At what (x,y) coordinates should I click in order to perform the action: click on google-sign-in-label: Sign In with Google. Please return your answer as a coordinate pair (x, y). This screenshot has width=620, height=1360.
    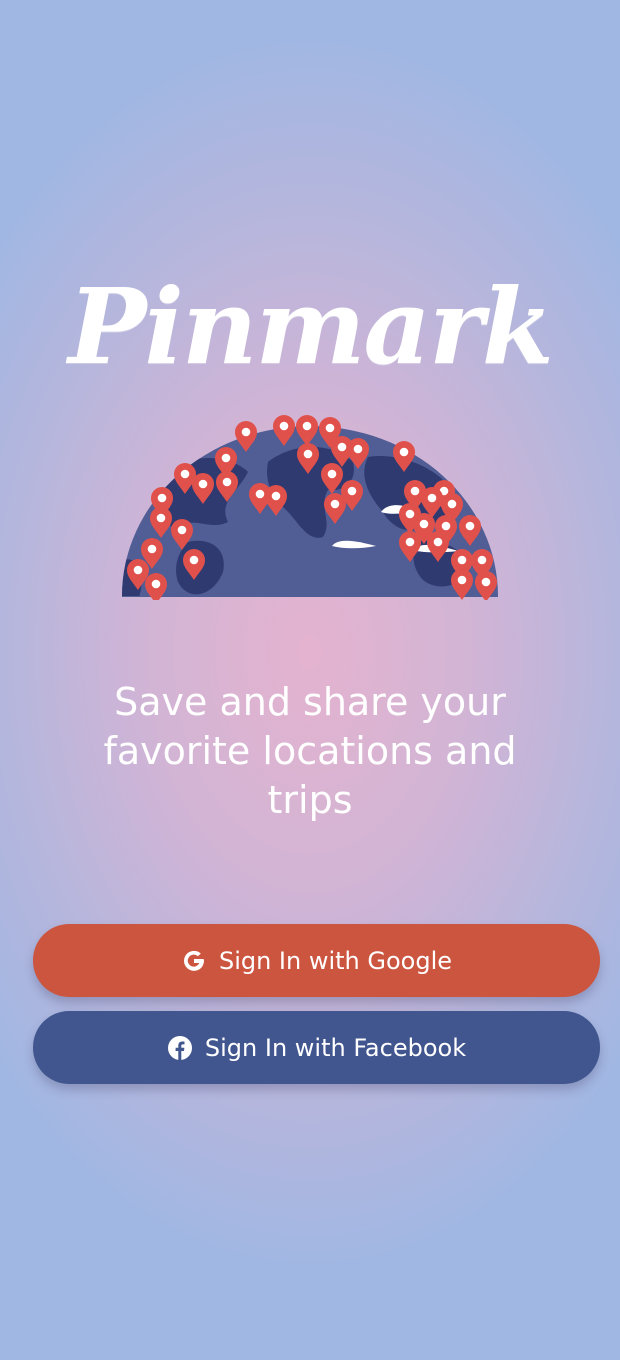
    Looking at the image, I should click on (335, 960).